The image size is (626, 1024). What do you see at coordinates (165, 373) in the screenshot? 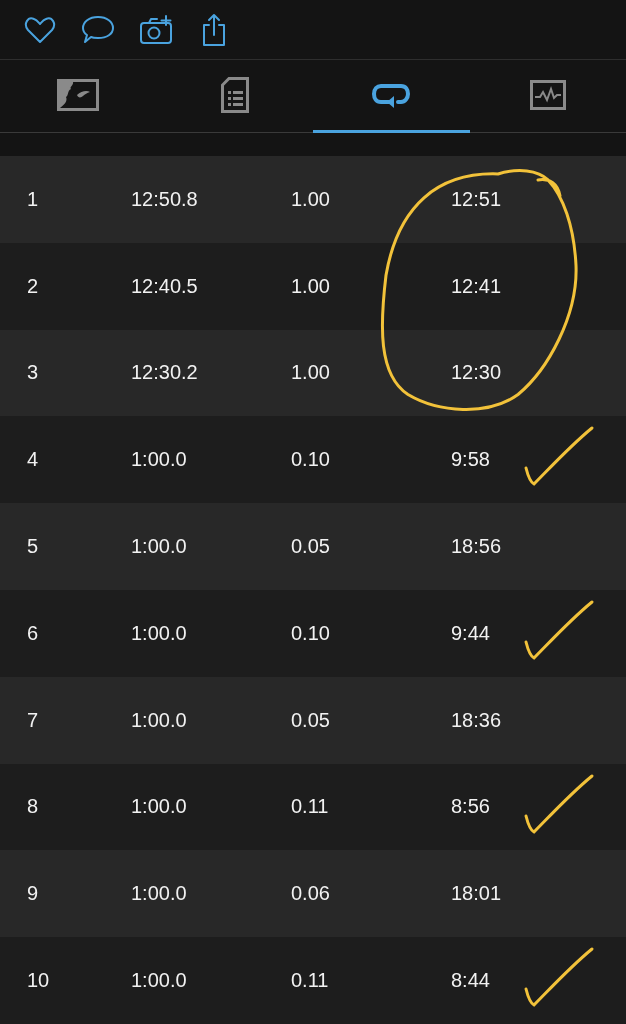
I see `lap-time: 12:30.2` at bounding box center [165, 373].